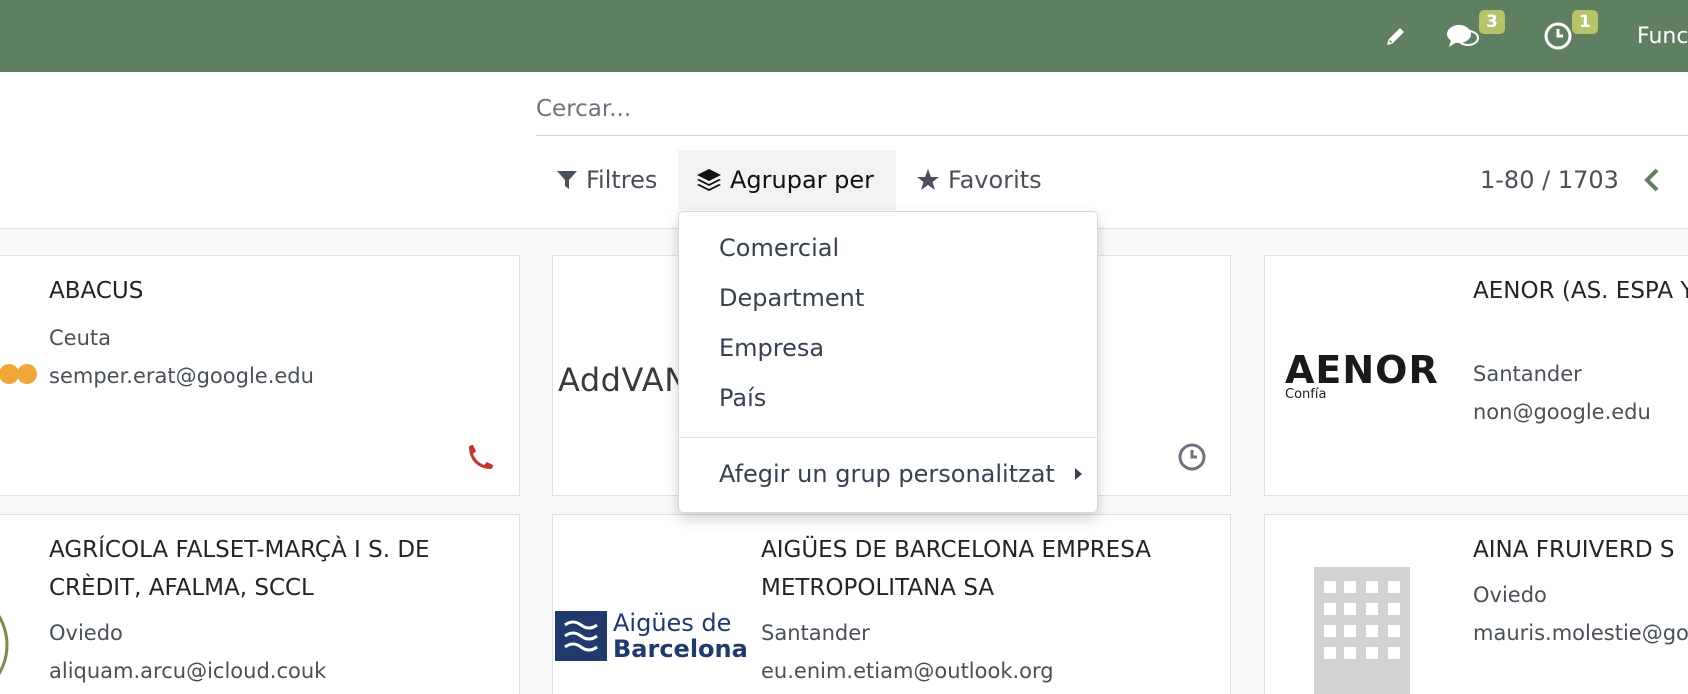 The image size is (1688, 694). I want to click on group-by-option-pais: País, so click(742, 398).